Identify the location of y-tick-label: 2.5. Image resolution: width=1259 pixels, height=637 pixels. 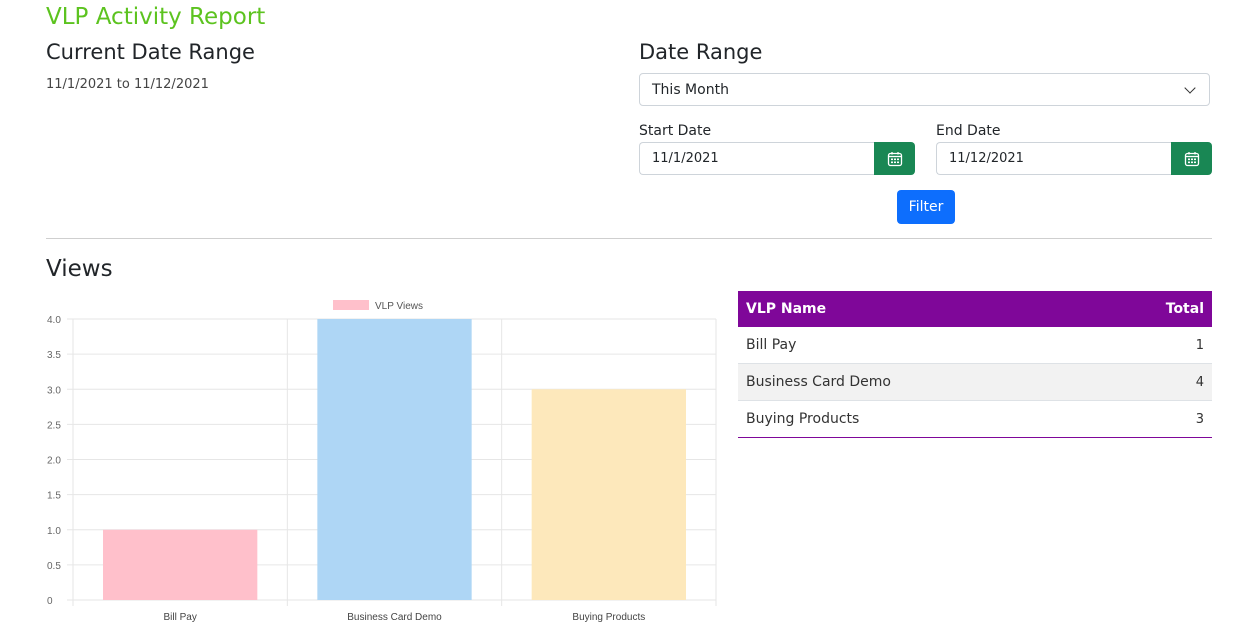
(54, 425).